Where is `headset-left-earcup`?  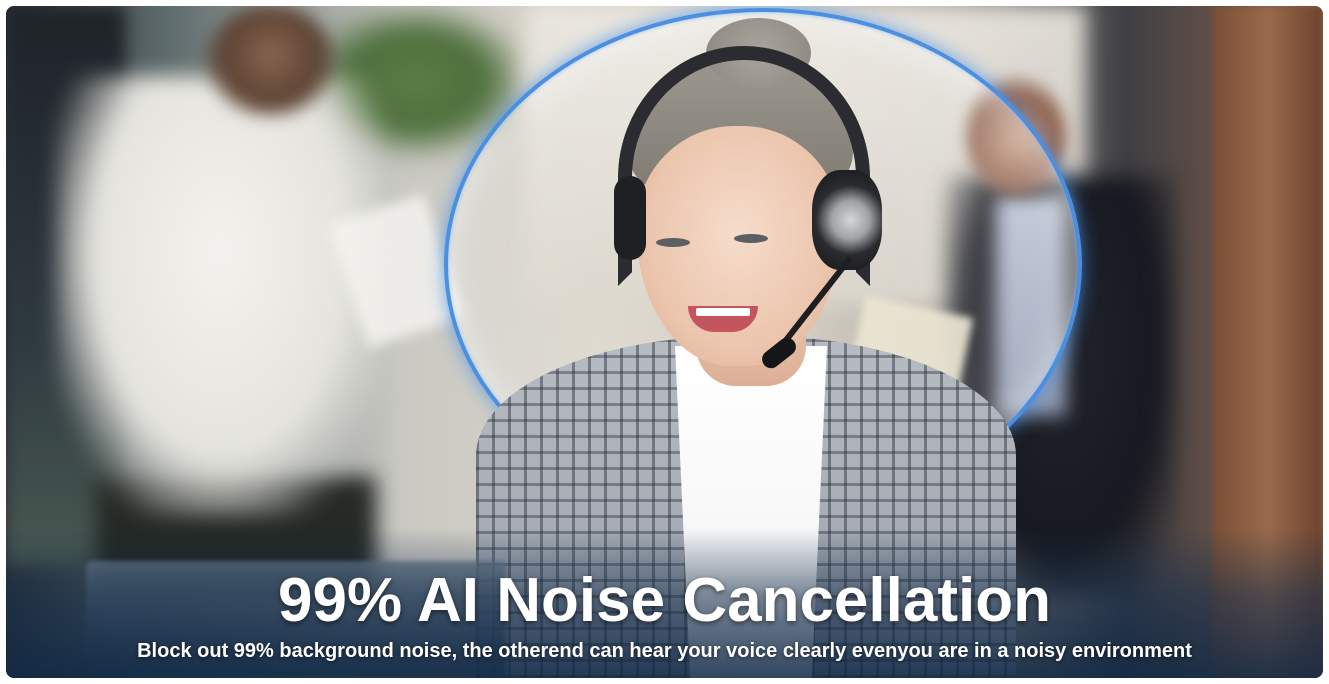
headset-left-earcup is located at coordinates (630, 218).